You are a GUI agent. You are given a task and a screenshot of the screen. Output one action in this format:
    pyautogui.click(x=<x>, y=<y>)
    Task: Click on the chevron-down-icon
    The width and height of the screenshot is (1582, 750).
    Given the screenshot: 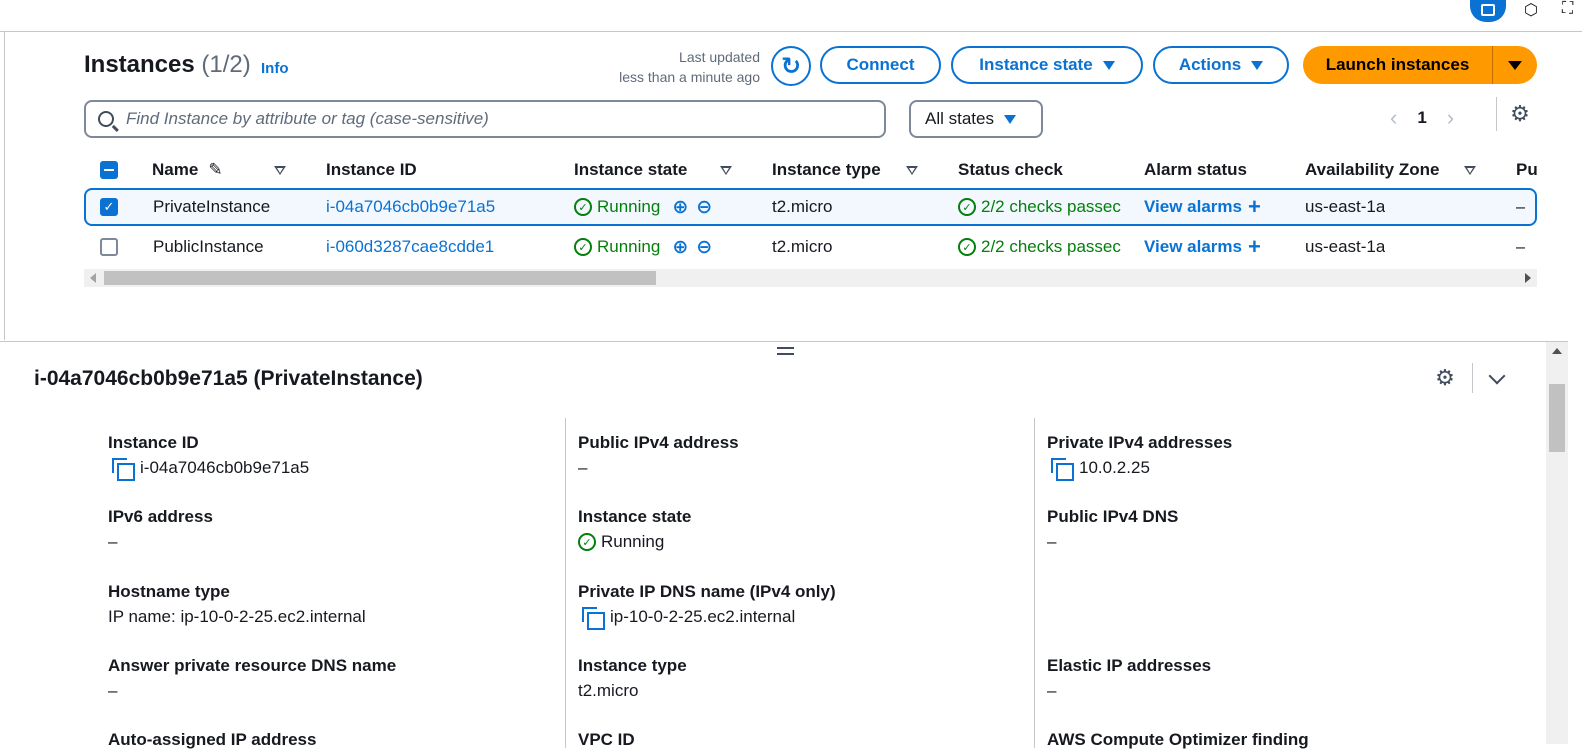 What is the action you would take?
    pyautogui.click(x=1497, y=376)
    